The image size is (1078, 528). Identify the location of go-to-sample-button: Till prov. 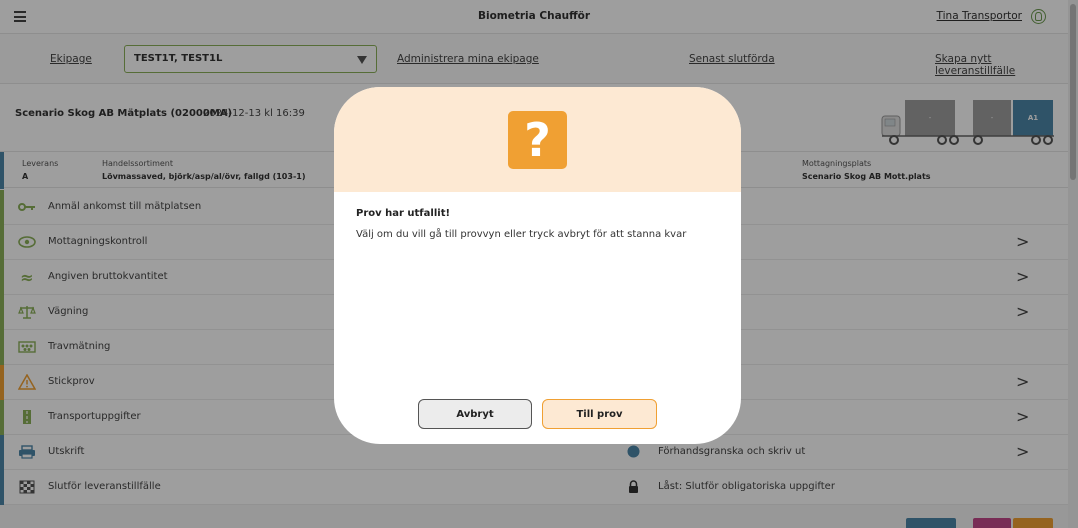
(599, 414).